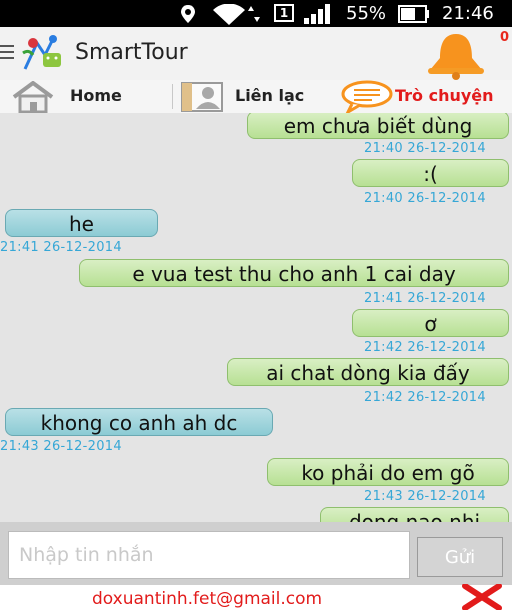 The height and width of the screenshot is (610, 512). I want to click on wifi-icon, so click(229, 14).